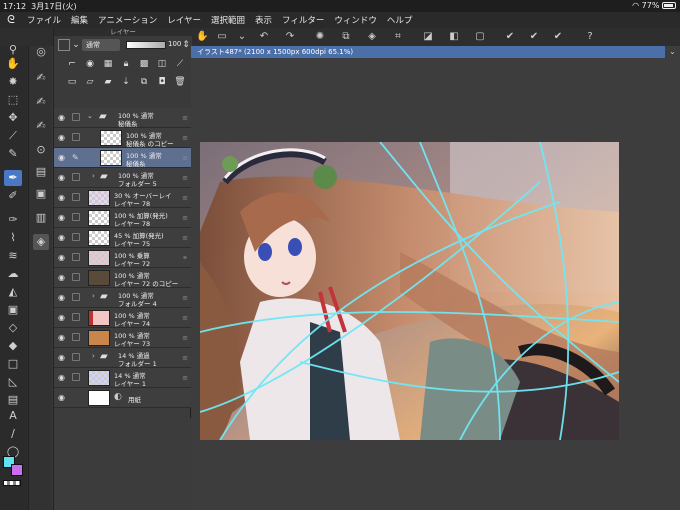  Describe the element at coordinates (13, 400) in the screenshot. I see `frame-icon: ▤` at that location.